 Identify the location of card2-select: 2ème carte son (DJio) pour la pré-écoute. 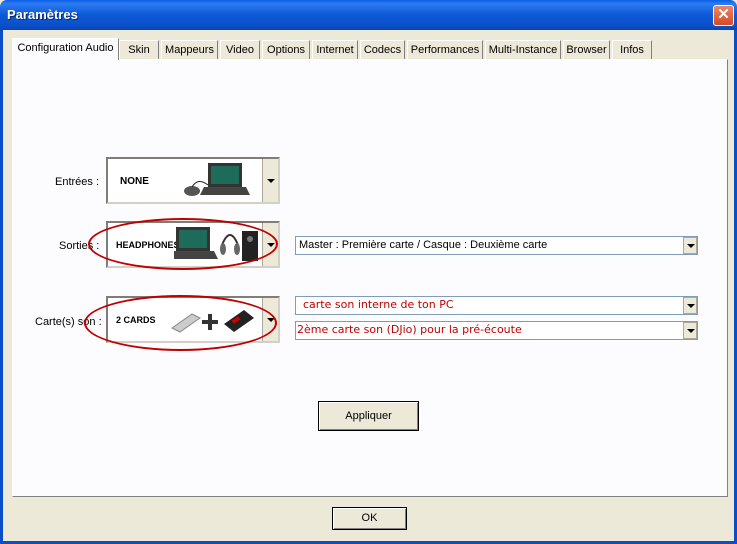
(496, 330).